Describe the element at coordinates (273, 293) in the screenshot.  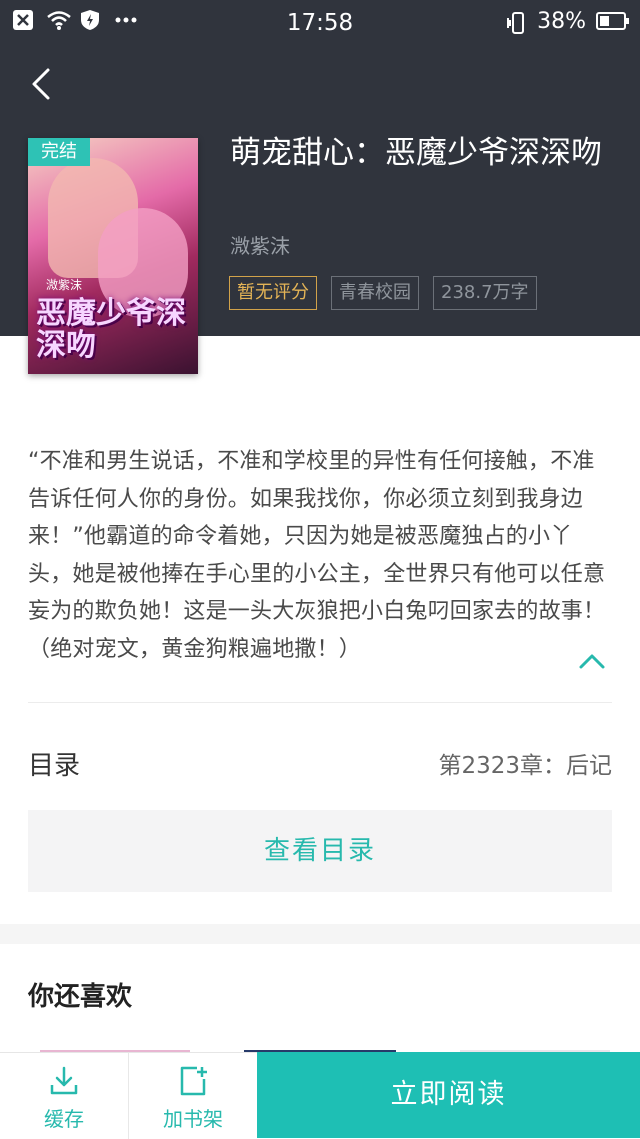
I see `rating-tag: 暂无评分` at that location.